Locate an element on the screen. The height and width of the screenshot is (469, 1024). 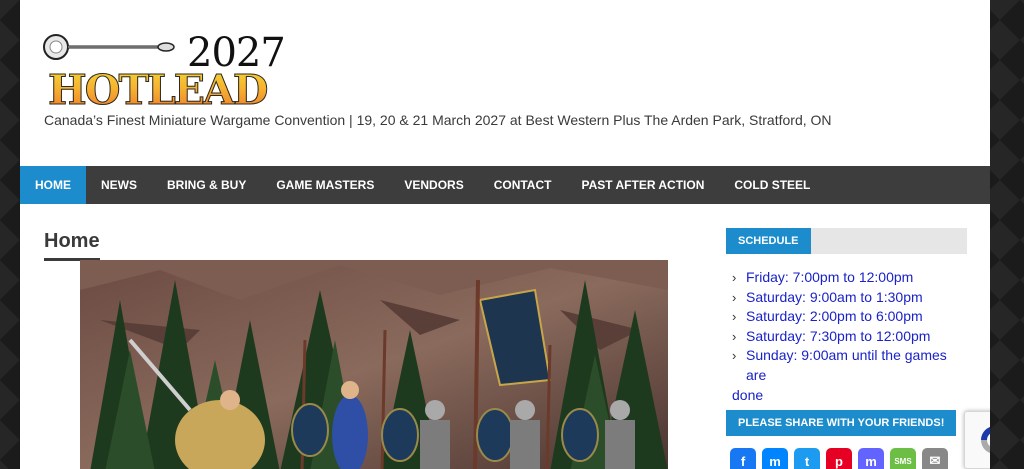
share-title: PLEASE SHARE WITH YOUR FRIENDS! is located at coordinates (841, 423).